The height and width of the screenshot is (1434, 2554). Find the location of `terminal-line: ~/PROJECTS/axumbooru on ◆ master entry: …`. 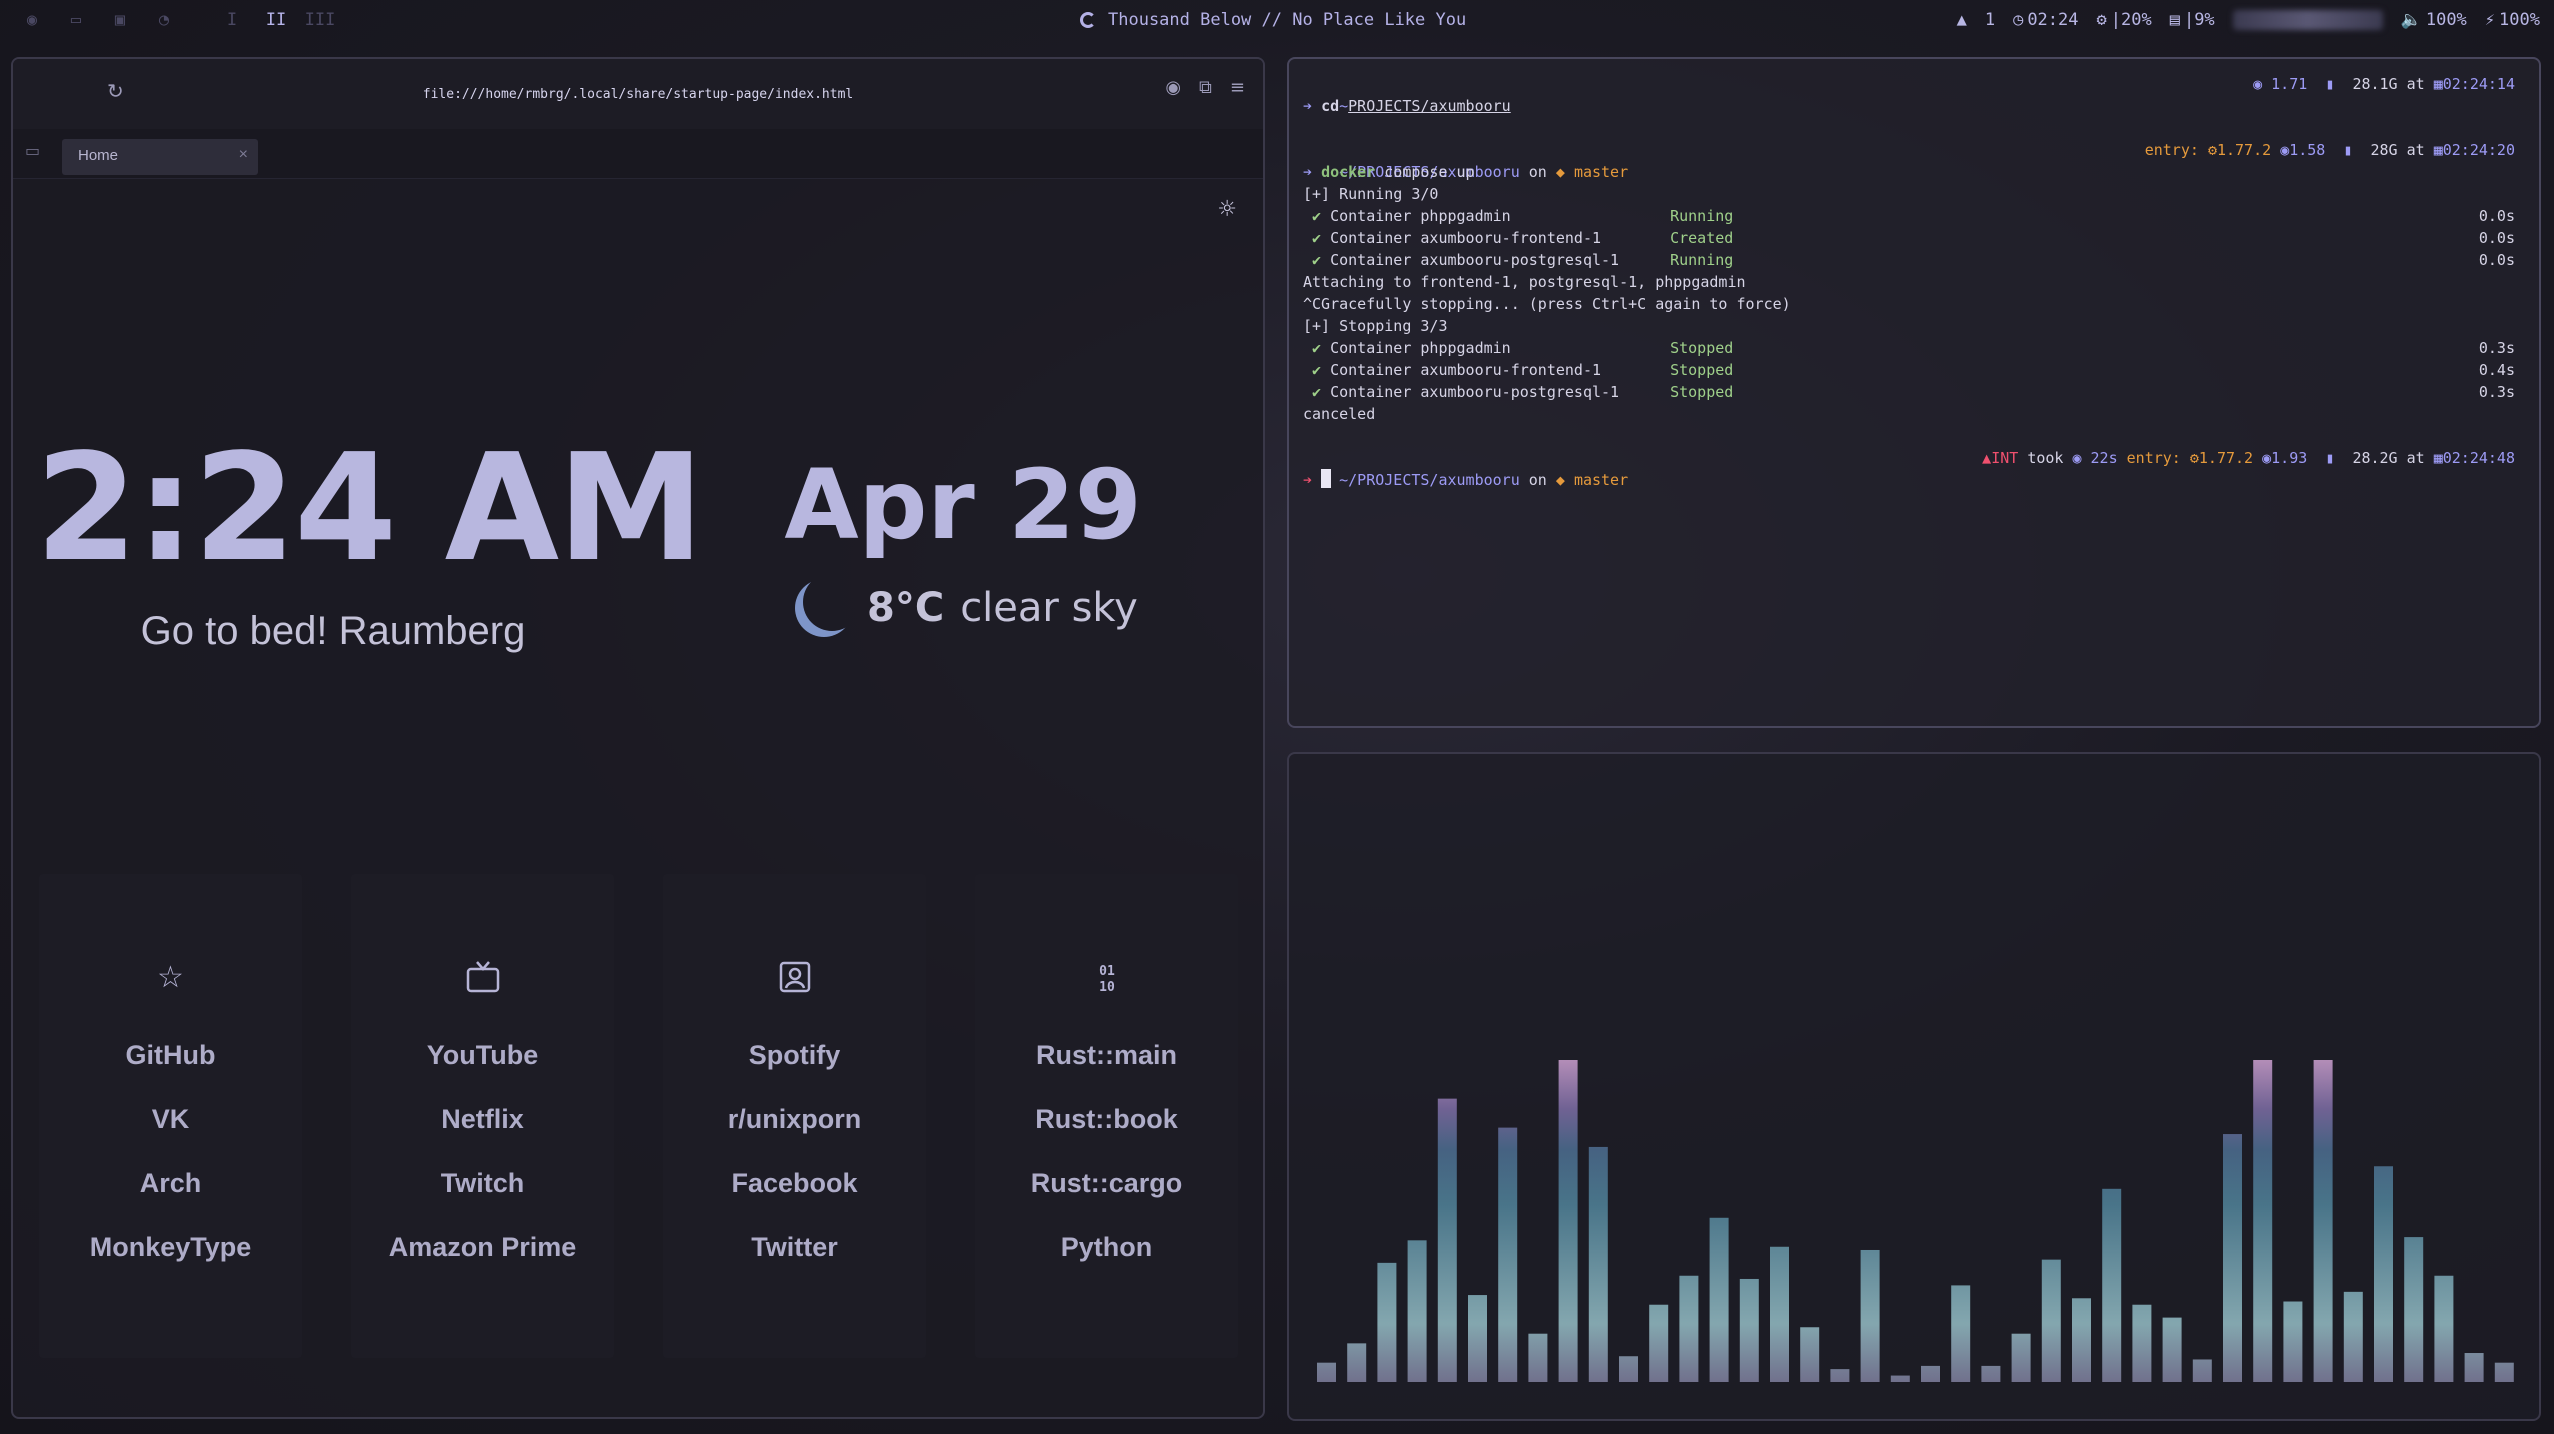

terminal-line: ~/PROJECTS/axumbooru on ◆ master entry: … is located at coordinates (1914, 160).